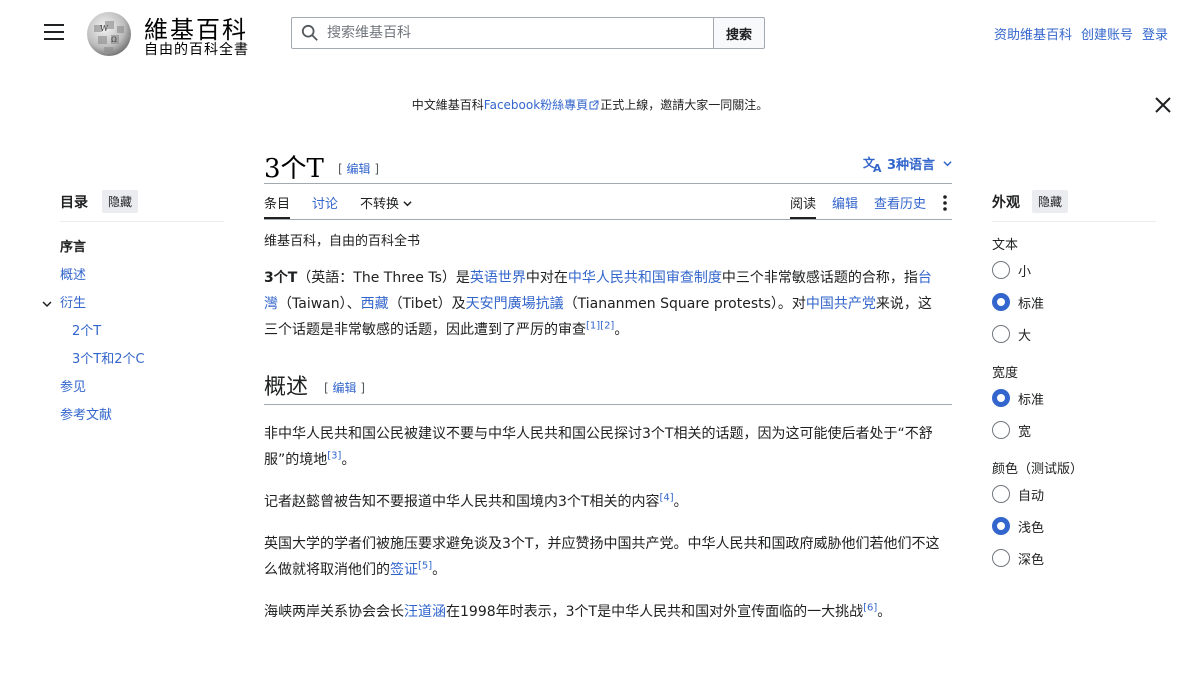 This screenshot has height=675, width=1200. Describe the element at coordinates (447, 105) in the screenshot. I see `notice-prefix: 中文維基百科` at that location.